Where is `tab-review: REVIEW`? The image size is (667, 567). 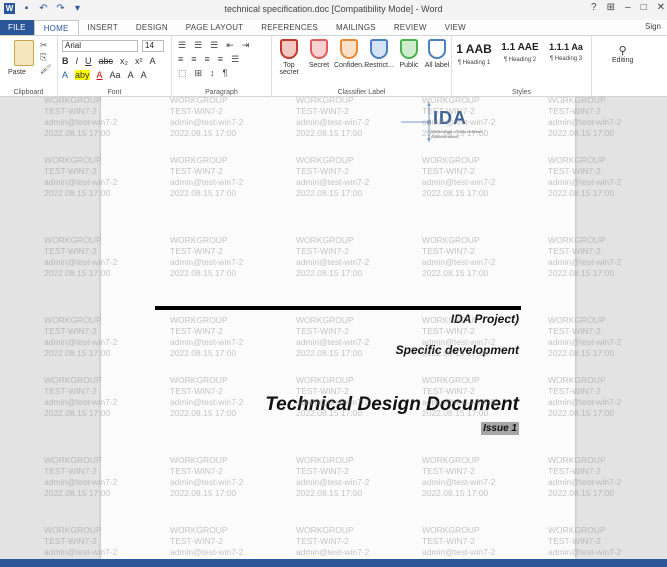
tab-review: REVIEW is located at coordinates (410, 27).